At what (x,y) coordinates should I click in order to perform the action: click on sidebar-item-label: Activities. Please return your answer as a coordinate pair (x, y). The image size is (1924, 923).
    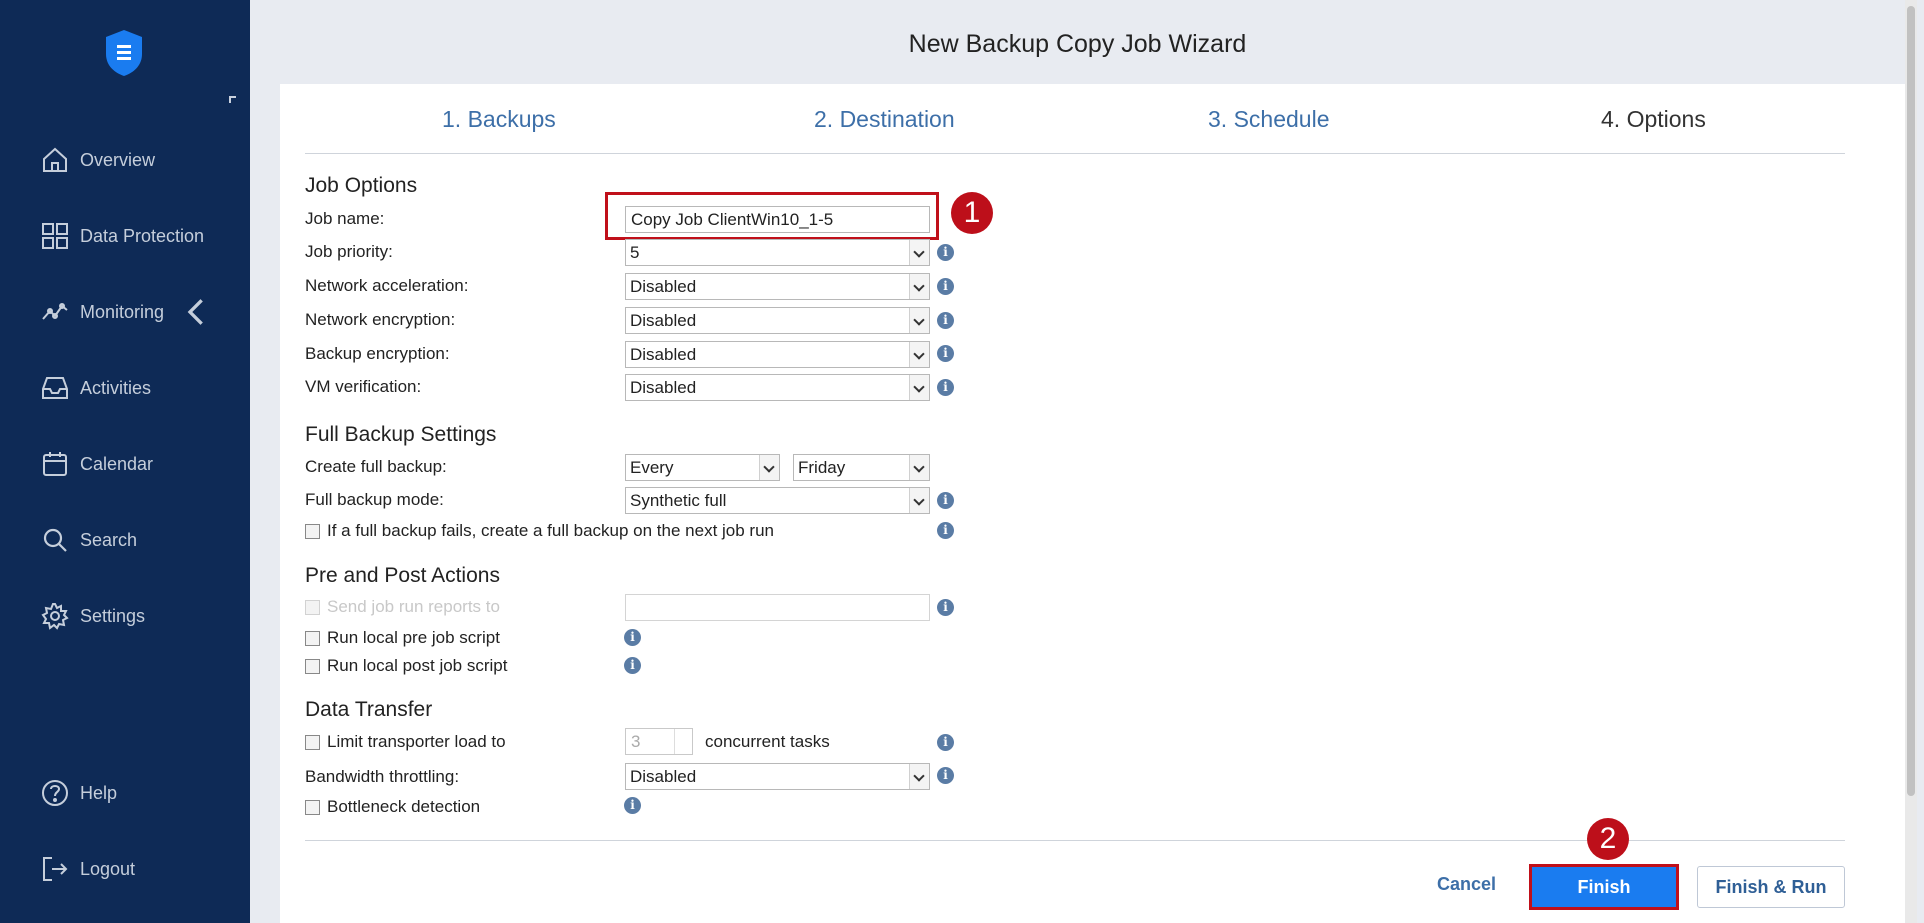
    Looking at the image, I should click on (116, 387).